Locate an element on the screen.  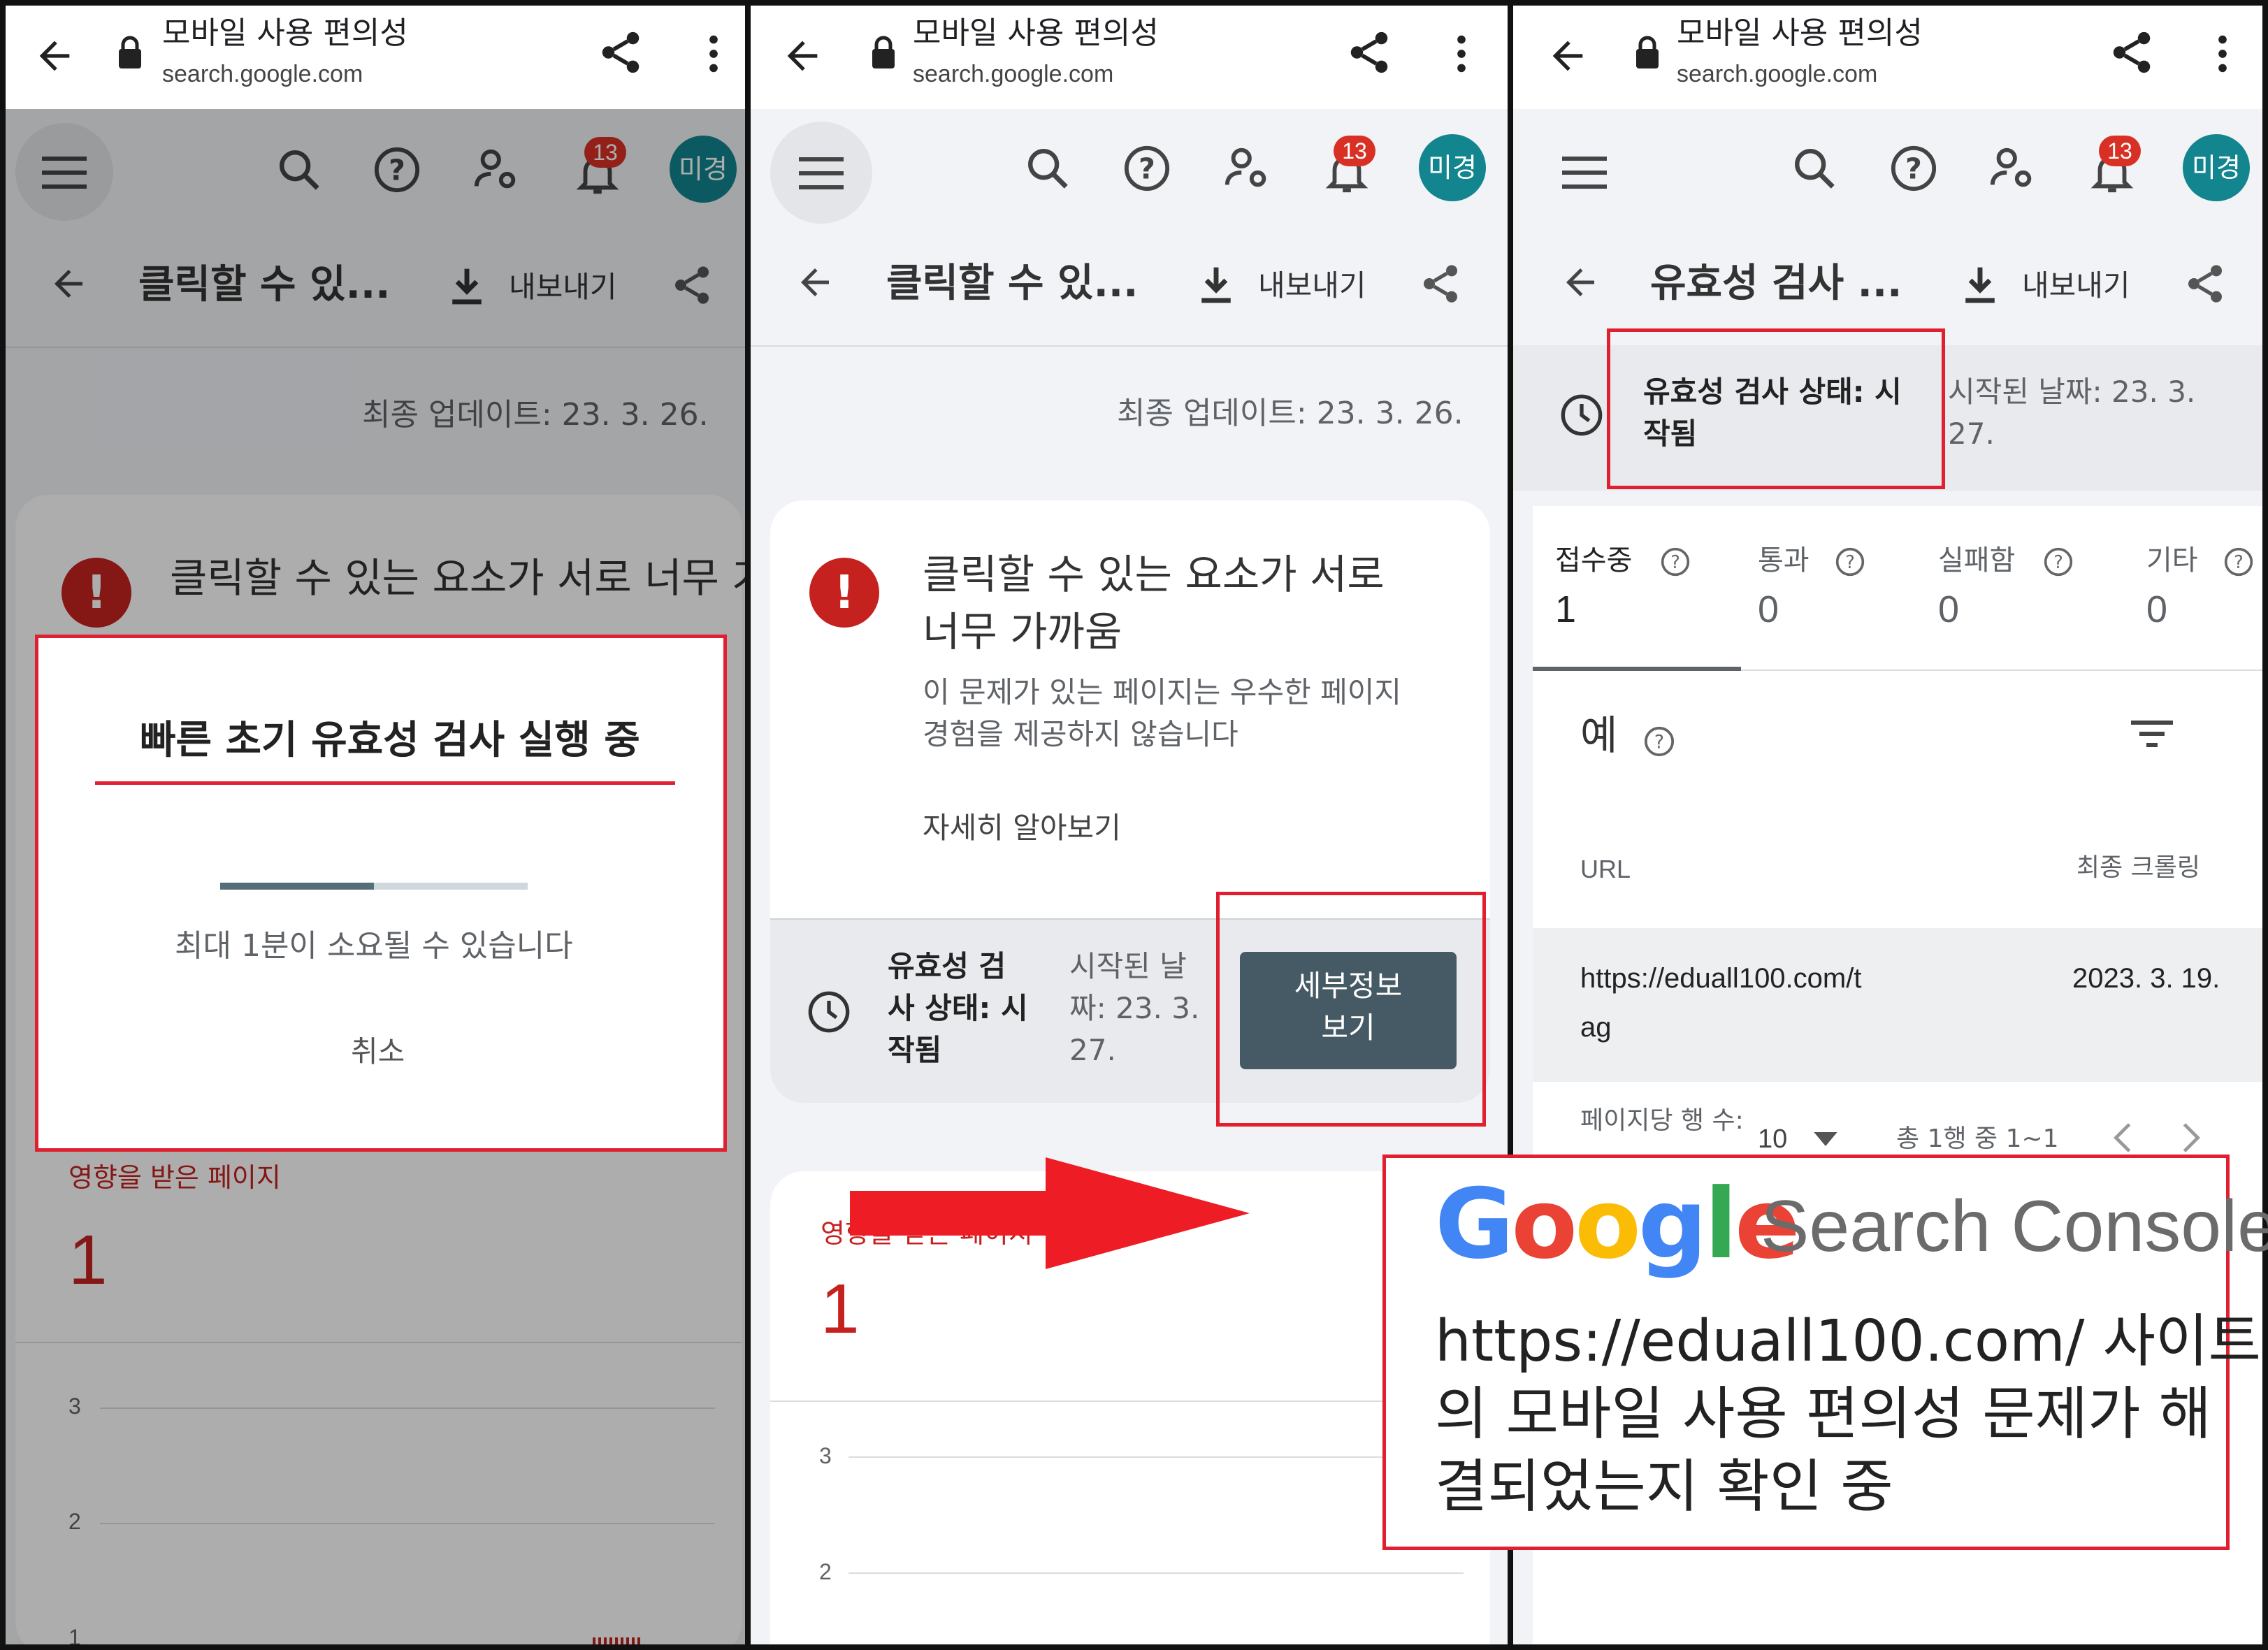
started-line1: 시작된 날 is located at coordinates (1128, 966).